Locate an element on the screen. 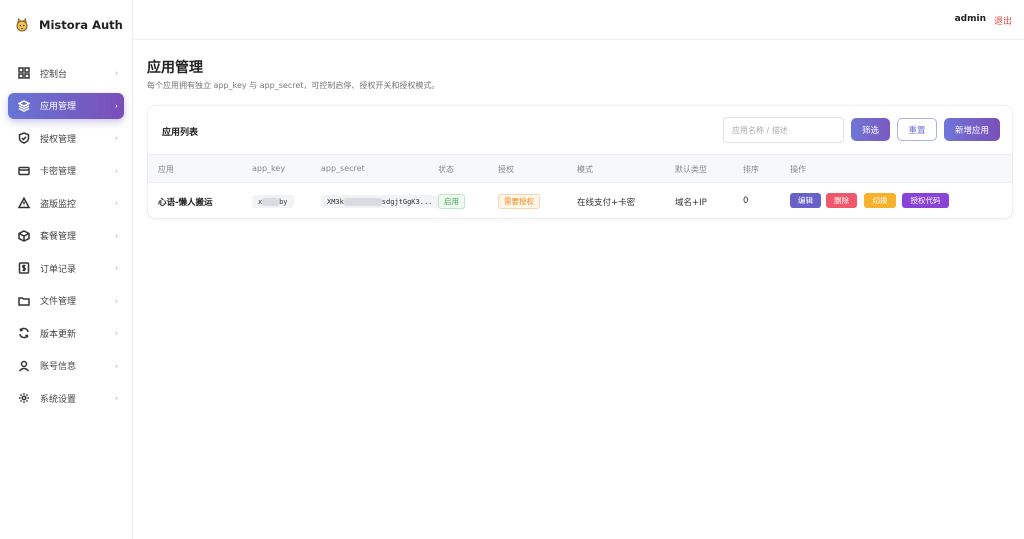 This screenshot has height=539, width=1024. sidebar-item-label: 版本更新 is located at coordinates (58, 334).